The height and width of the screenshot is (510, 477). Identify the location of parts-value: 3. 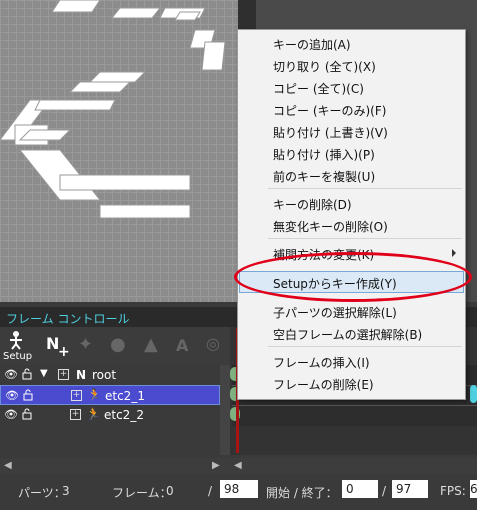
(66, 491).